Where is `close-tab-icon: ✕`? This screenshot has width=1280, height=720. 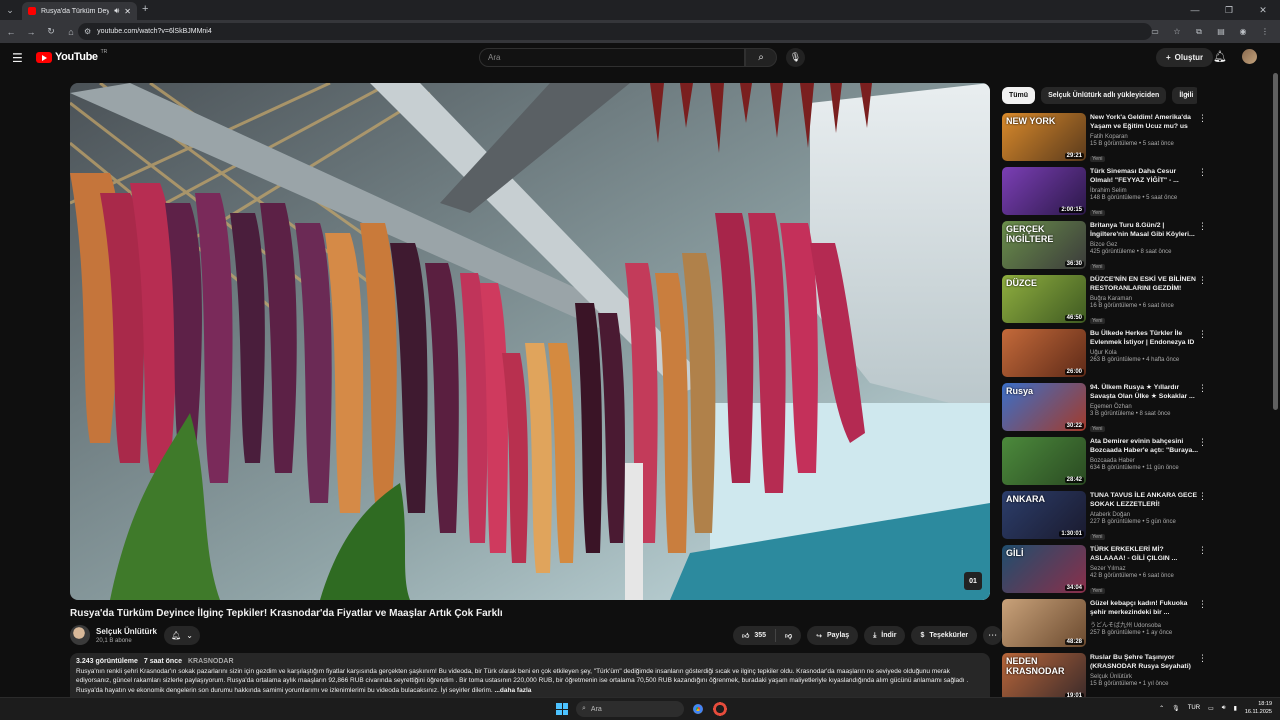
close-tab-icon: ✕ is located at coordinates (127, 11).